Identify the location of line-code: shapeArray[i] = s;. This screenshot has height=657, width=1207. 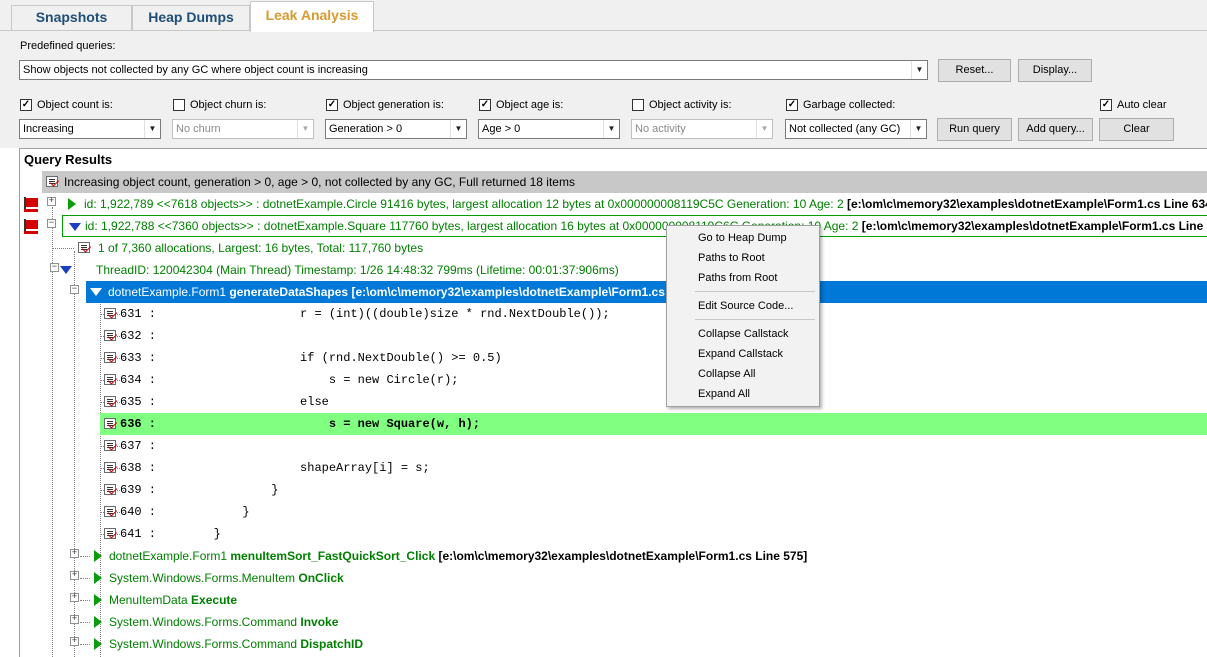
(293, 468).